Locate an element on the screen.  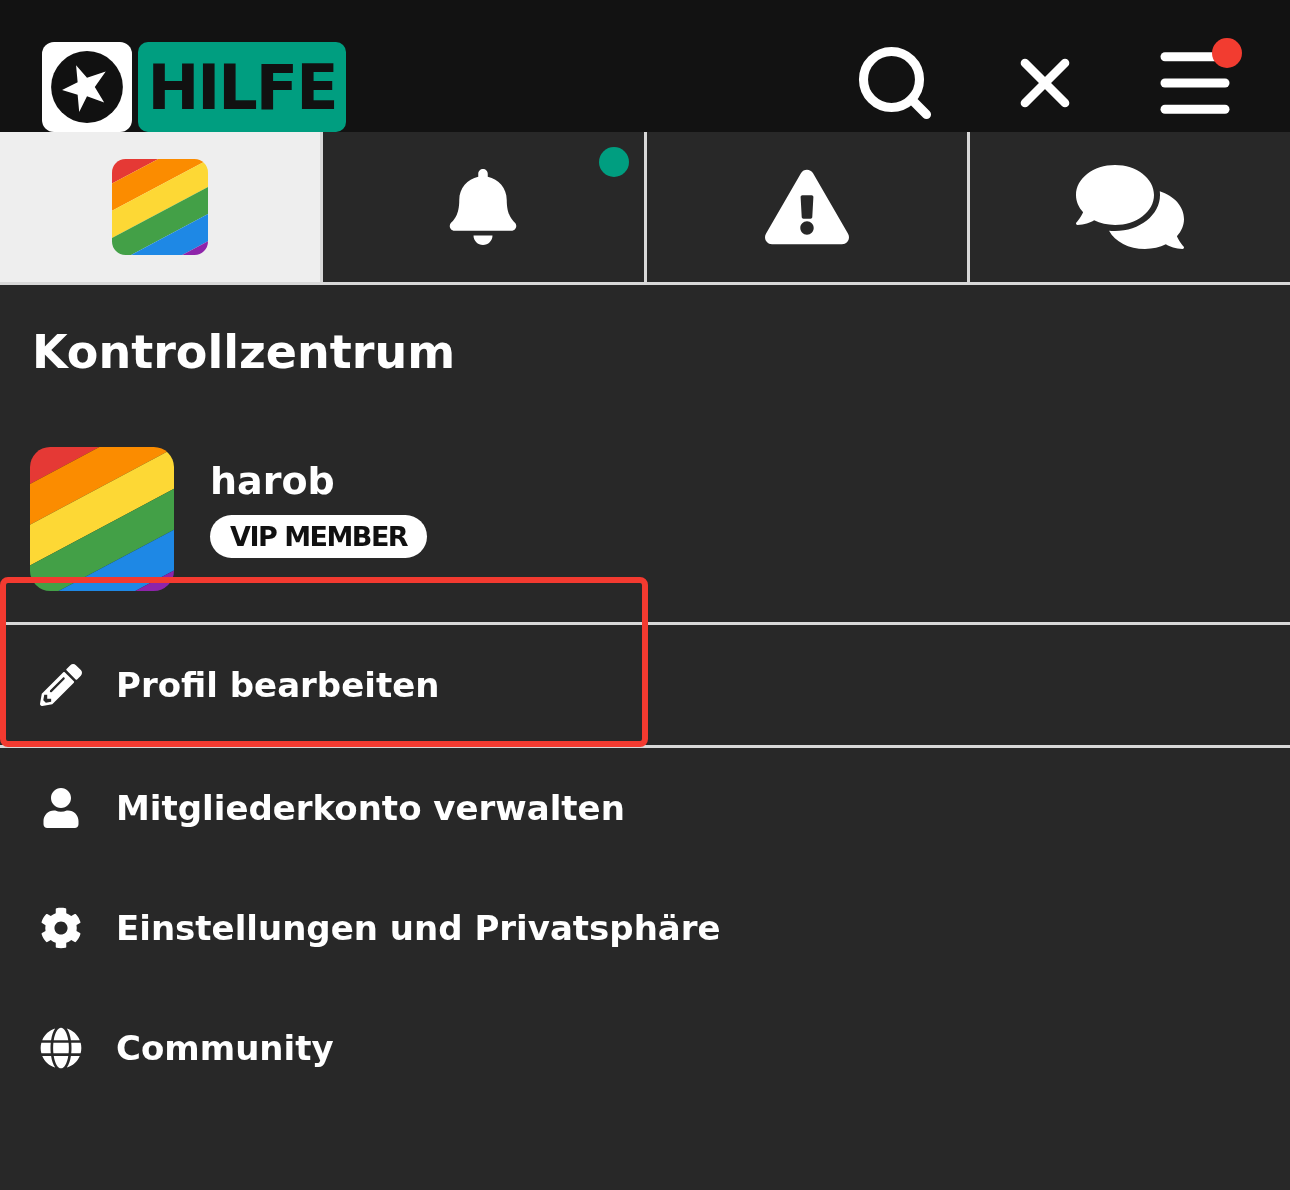
globe-icon is located at coordinates (61, 1048).